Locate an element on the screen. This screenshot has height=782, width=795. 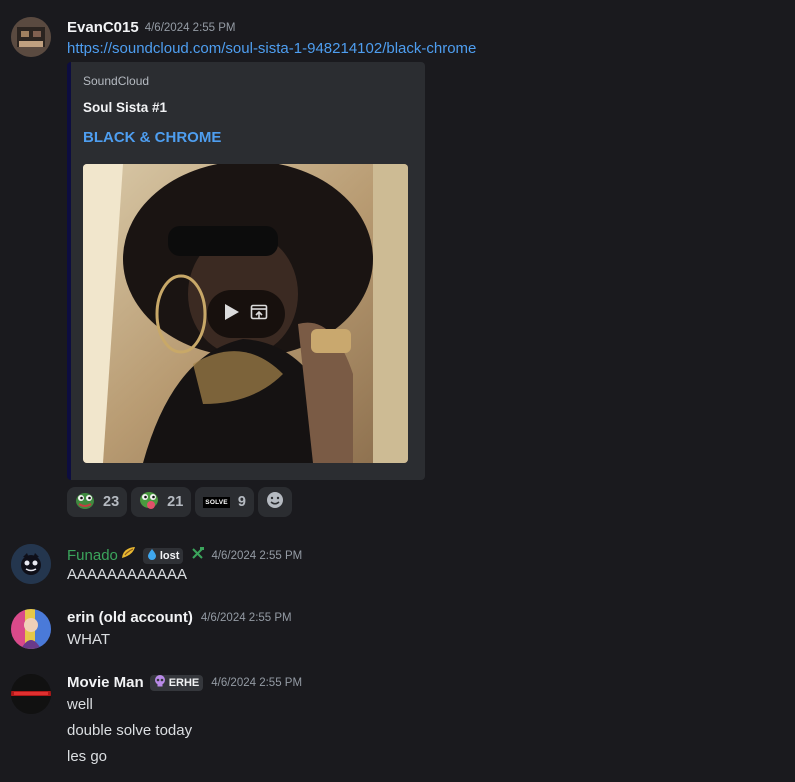
solve-emoji-icon: SOLVE is located at coordinates (216, 502).